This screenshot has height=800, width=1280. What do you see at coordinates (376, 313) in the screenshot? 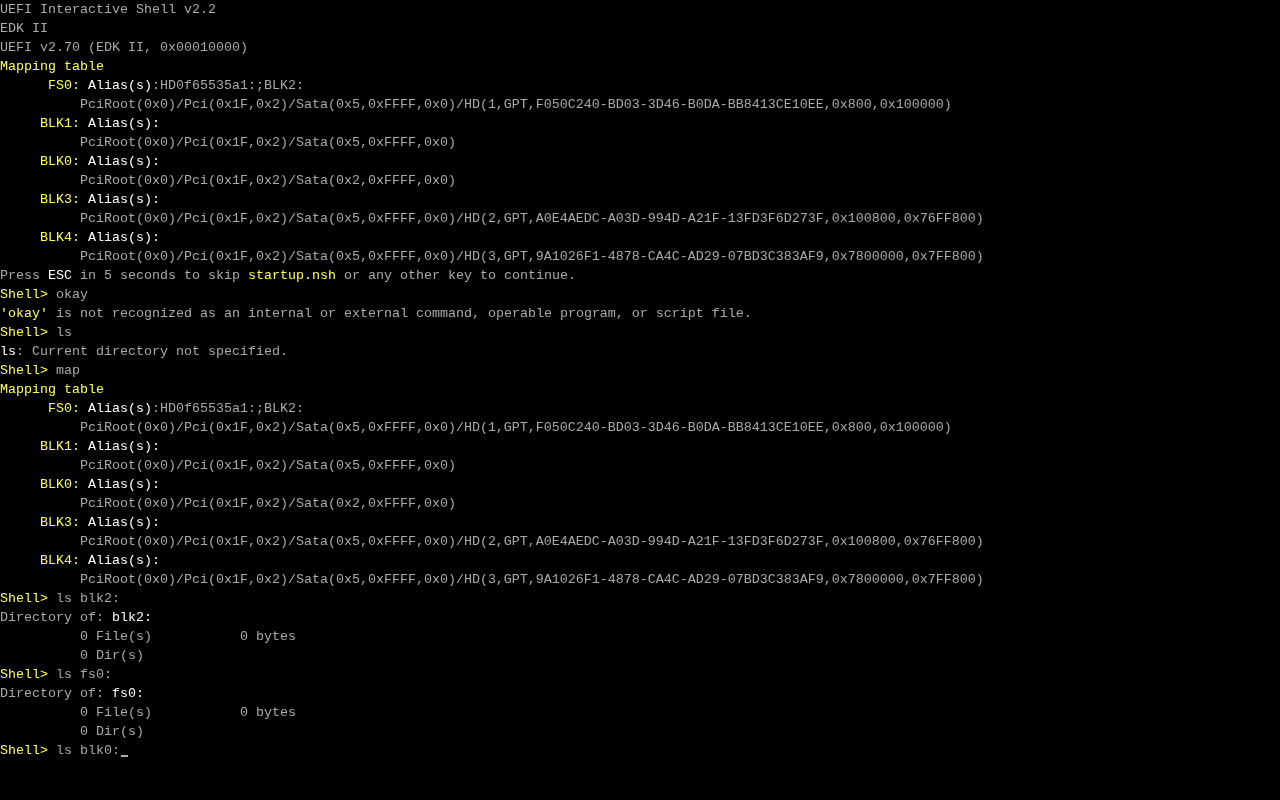
I see `console-line: 'okay' is not recognized as an internal or external command, operable program, or script file.` at bounding box center [376, 313].